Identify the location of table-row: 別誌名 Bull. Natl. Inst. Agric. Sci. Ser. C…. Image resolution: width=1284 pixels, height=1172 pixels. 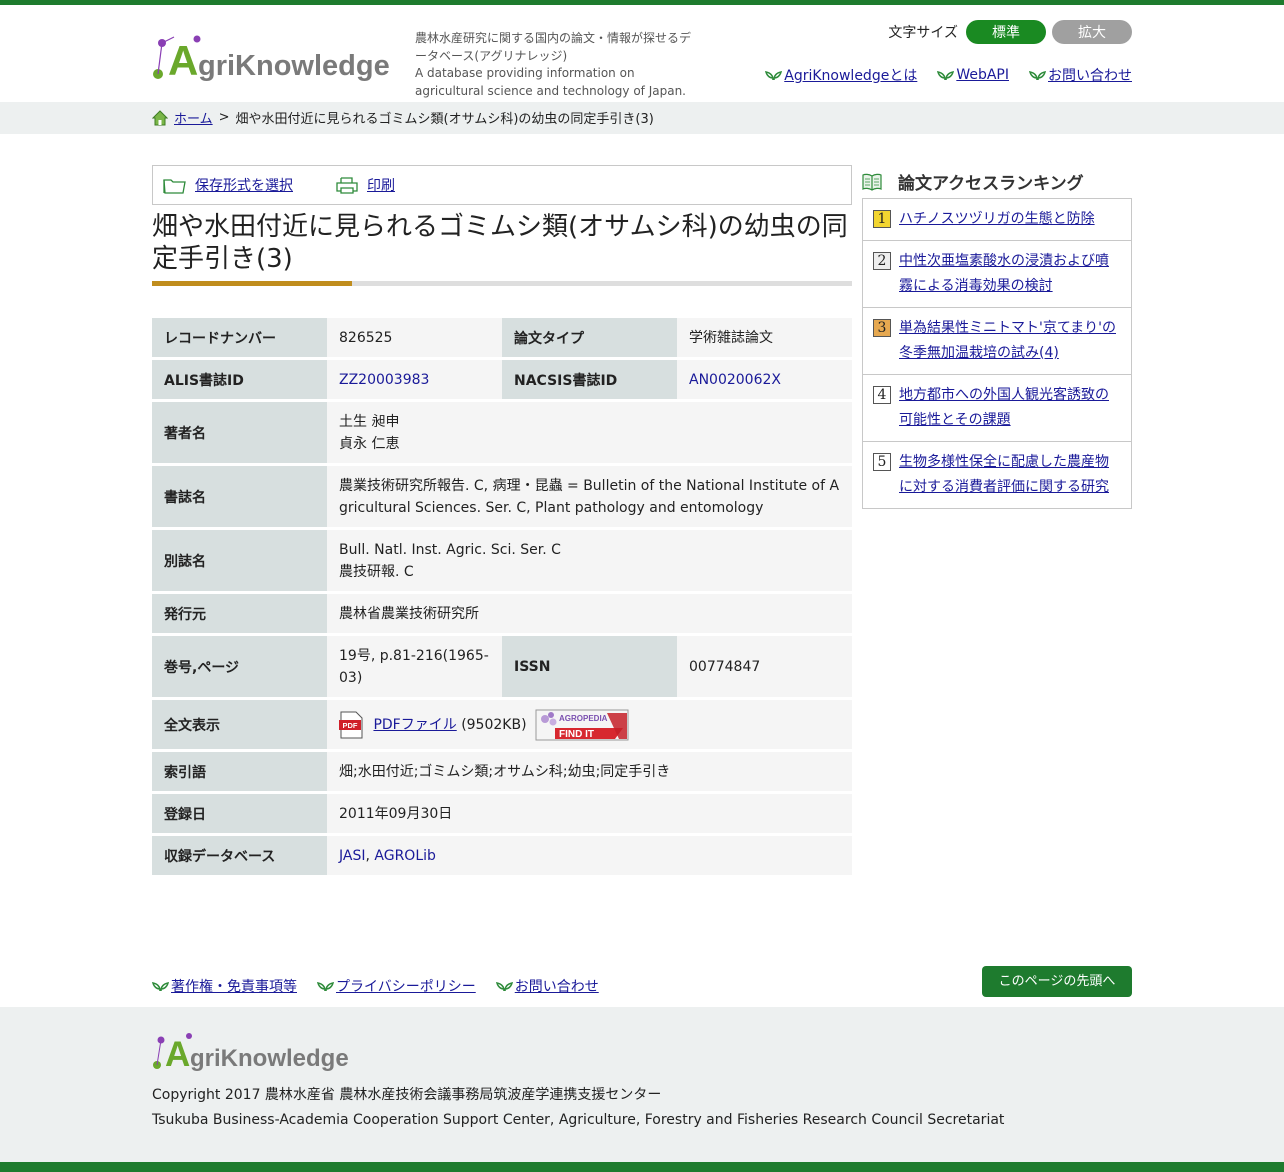
(502, 562).